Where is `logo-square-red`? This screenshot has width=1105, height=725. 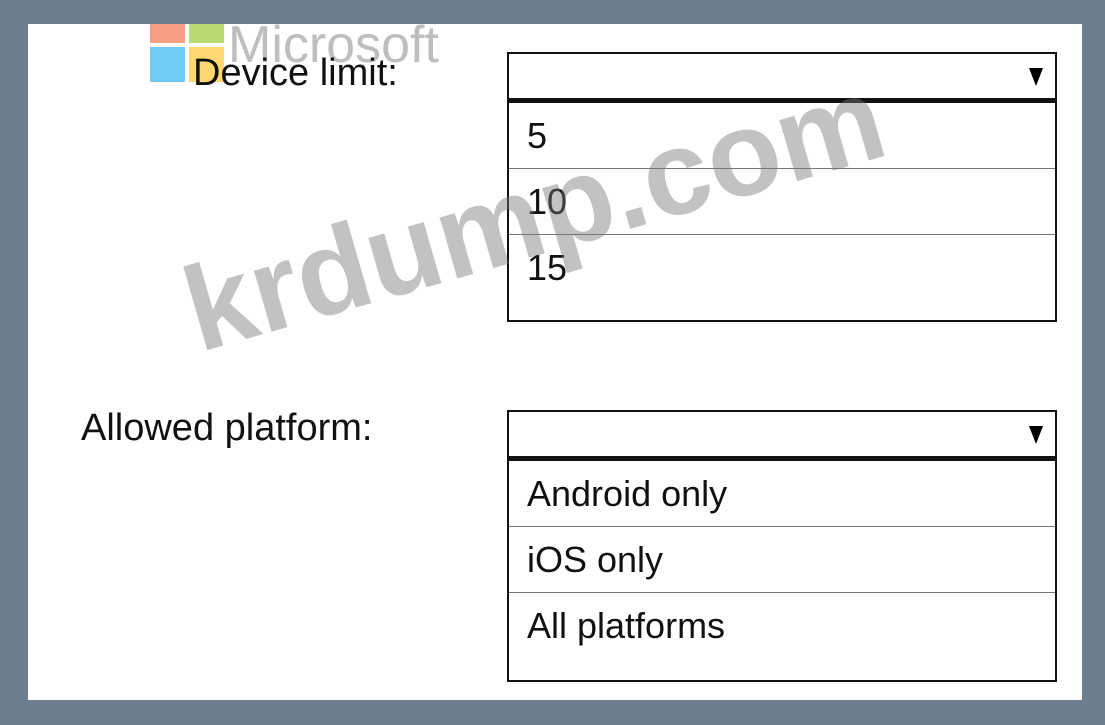
logo-square-red is located at coordinates (167, 33).